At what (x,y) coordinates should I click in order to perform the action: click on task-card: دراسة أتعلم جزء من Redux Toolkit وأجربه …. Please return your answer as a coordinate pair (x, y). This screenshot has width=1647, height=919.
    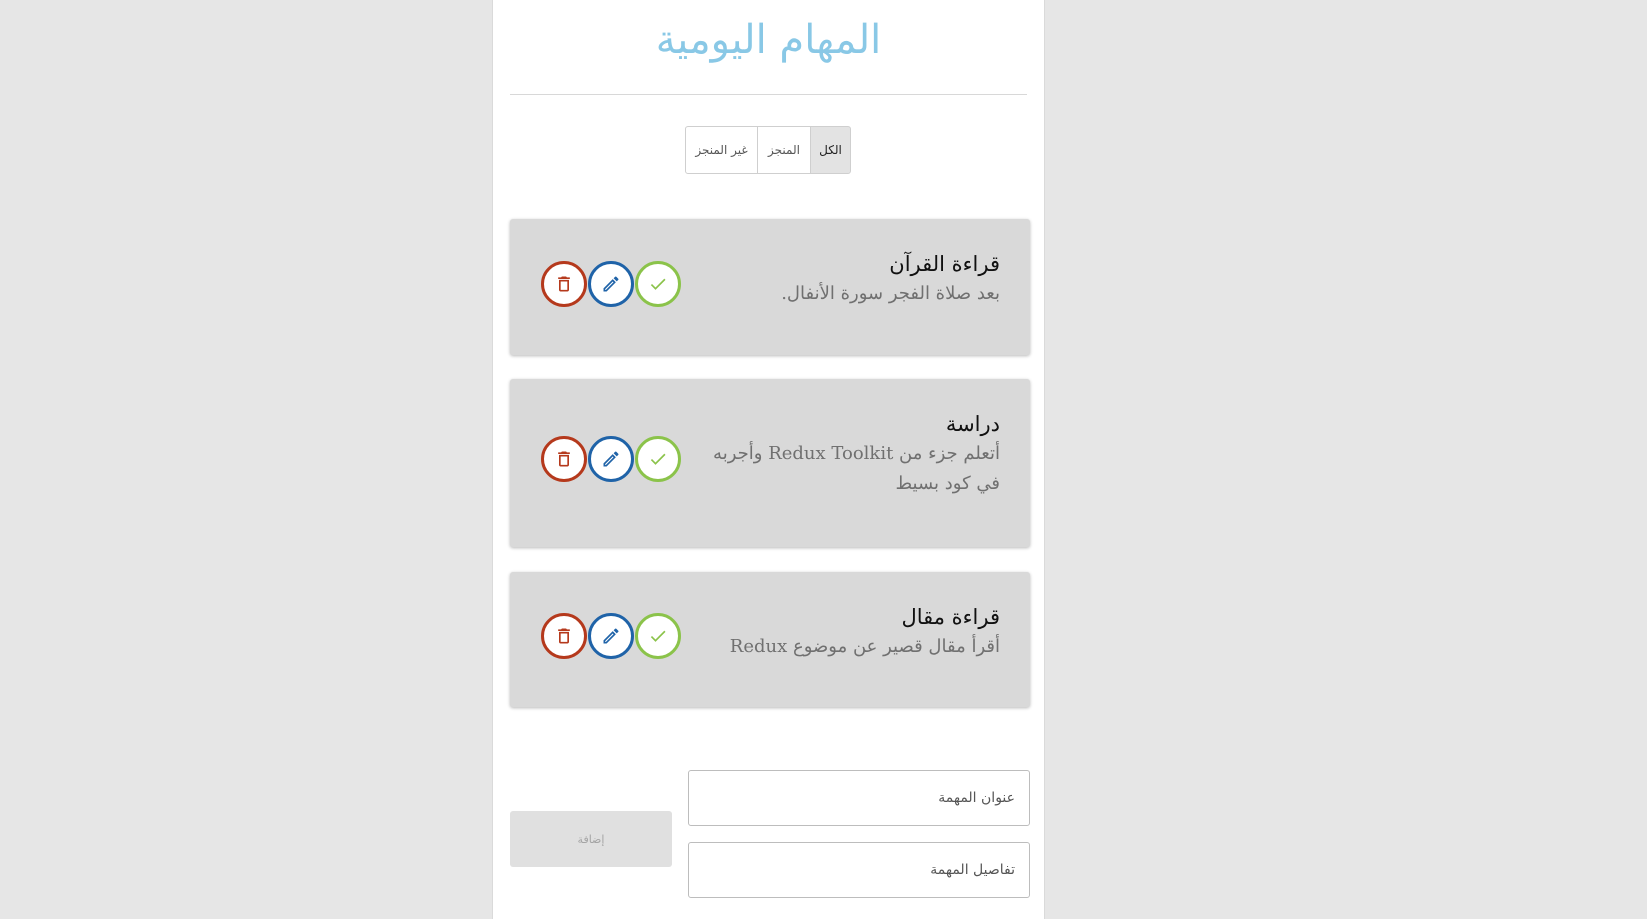
    Looking at the image, I should click on (770, 463).